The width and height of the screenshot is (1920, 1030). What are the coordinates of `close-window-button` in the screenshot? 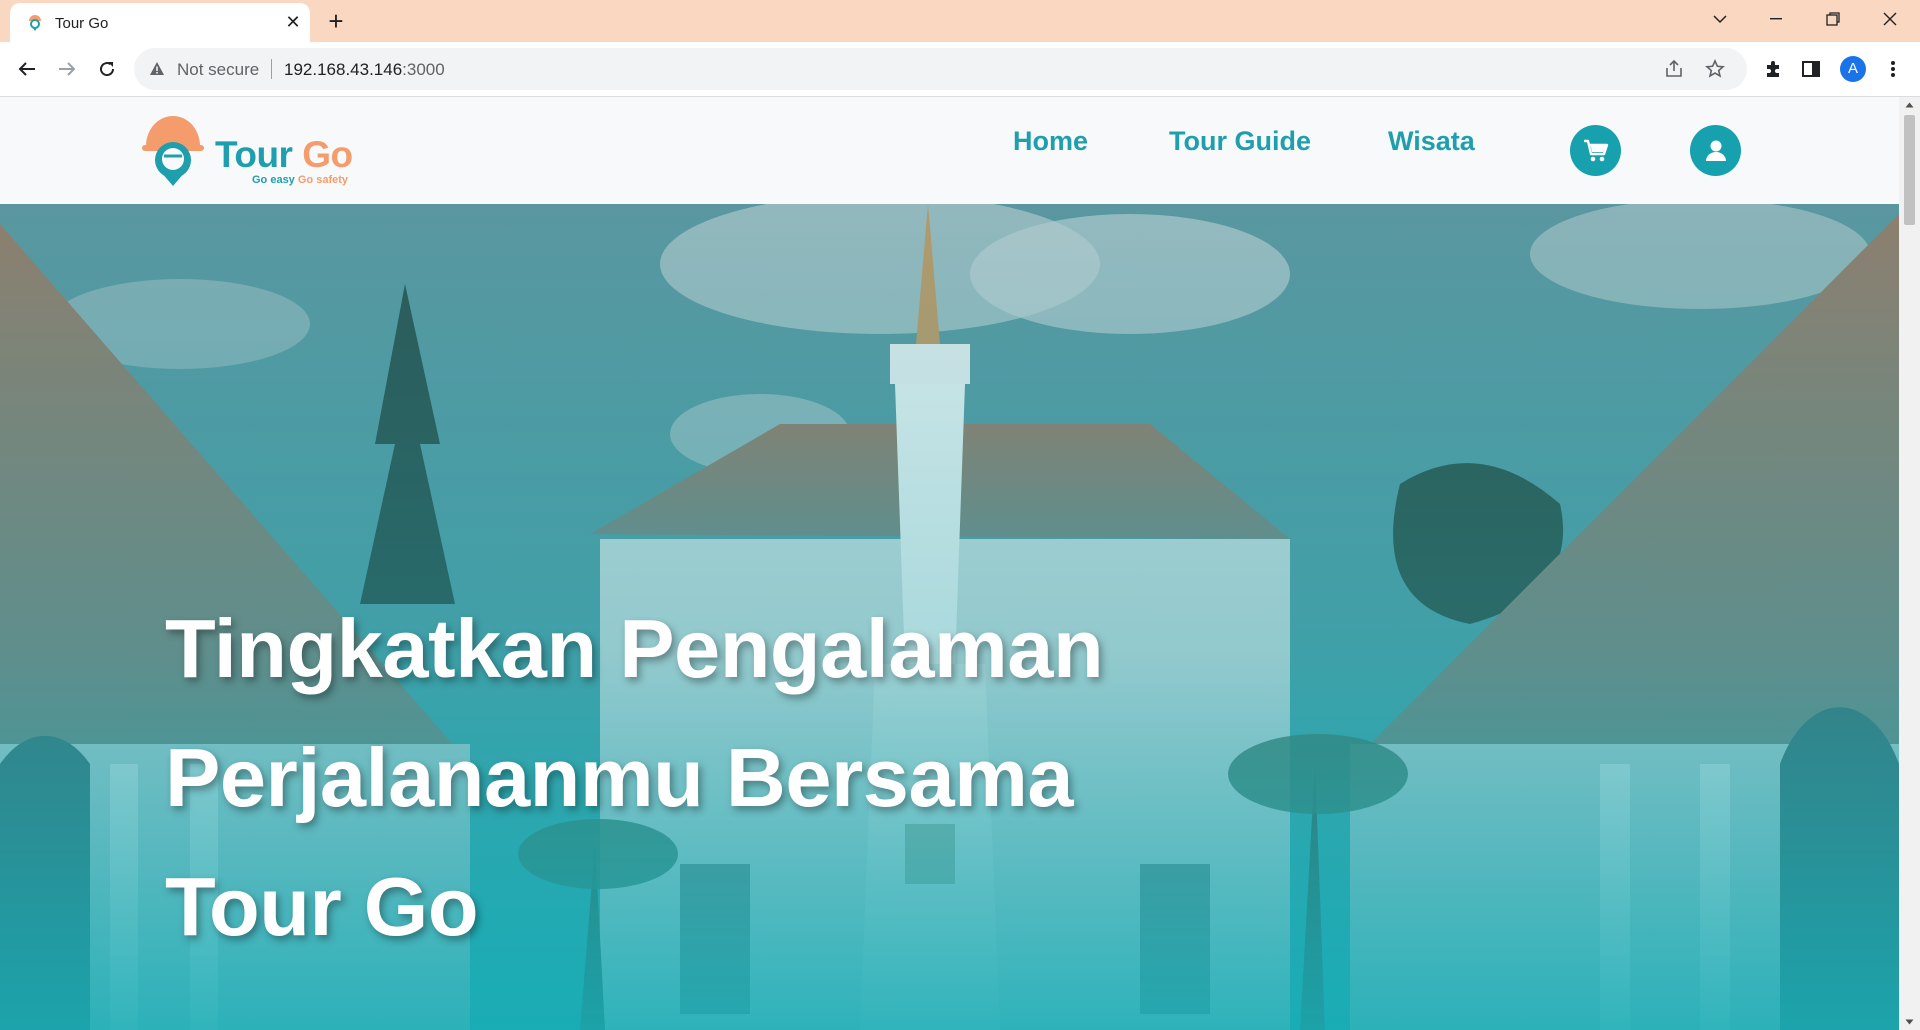 It's located at (1890, 19).